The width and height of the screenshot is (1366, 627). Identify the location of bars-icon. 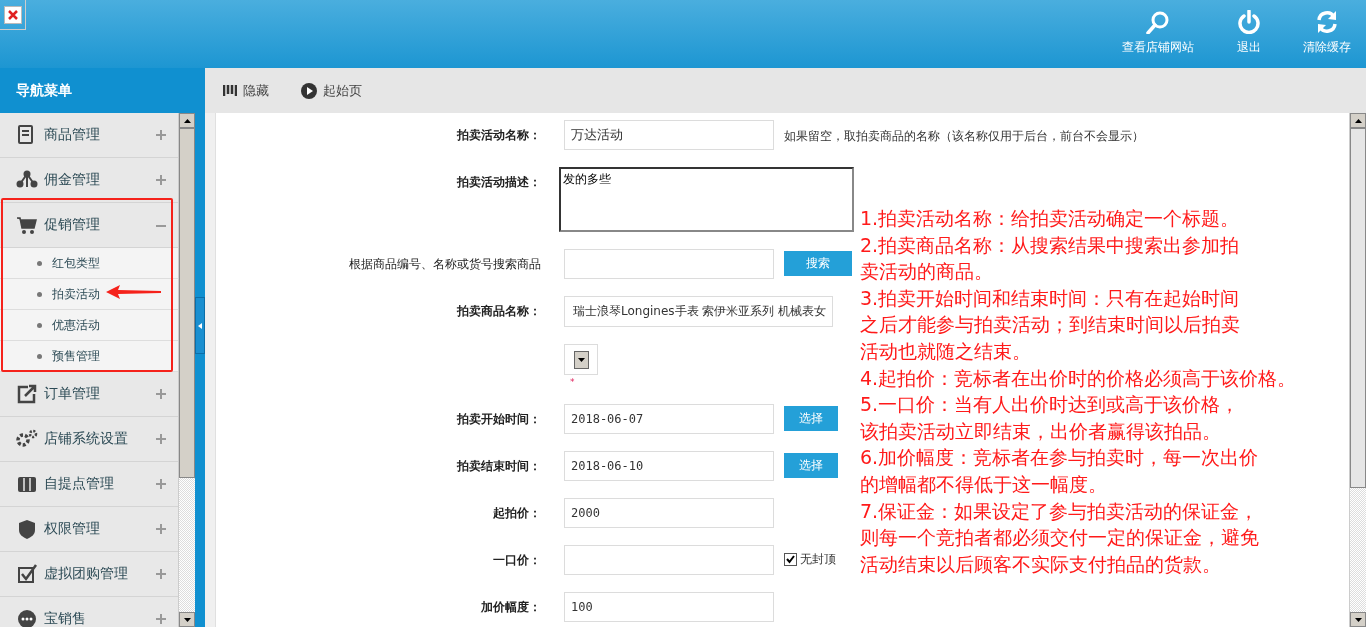
(230, 90).